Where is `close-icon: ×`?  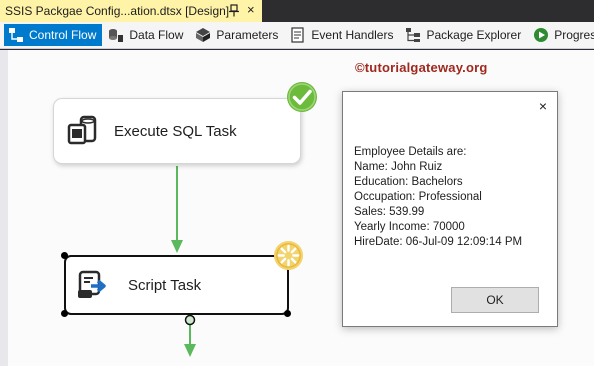
close-icon: × is located at coordinates (543, 106).